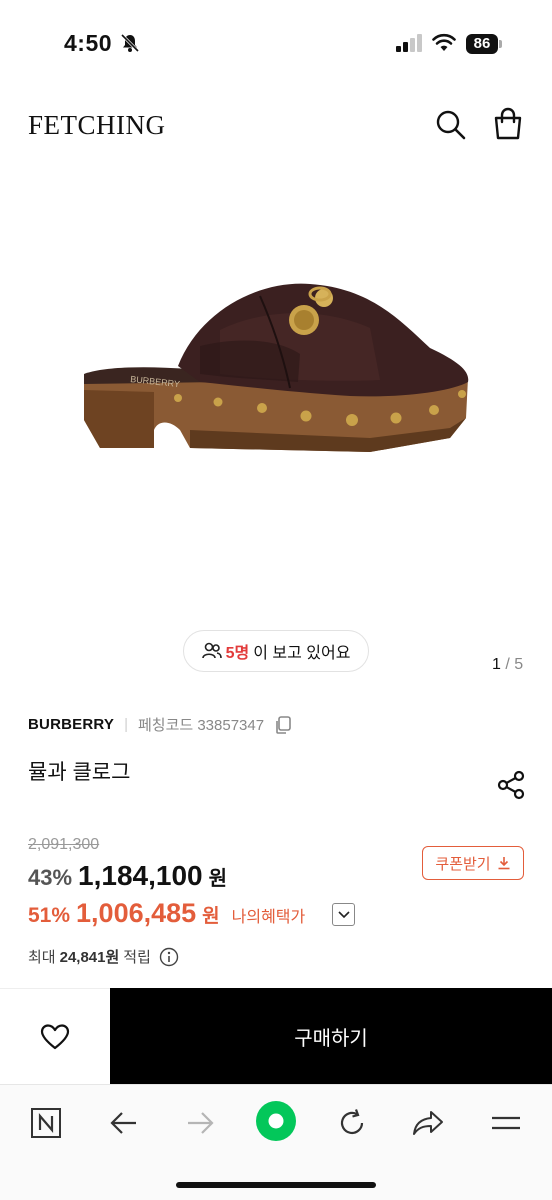 This screenshot has width=552, height=1200. I want to click on viewers-badge: 5명 이 보고 있어요, so click(276, 651).